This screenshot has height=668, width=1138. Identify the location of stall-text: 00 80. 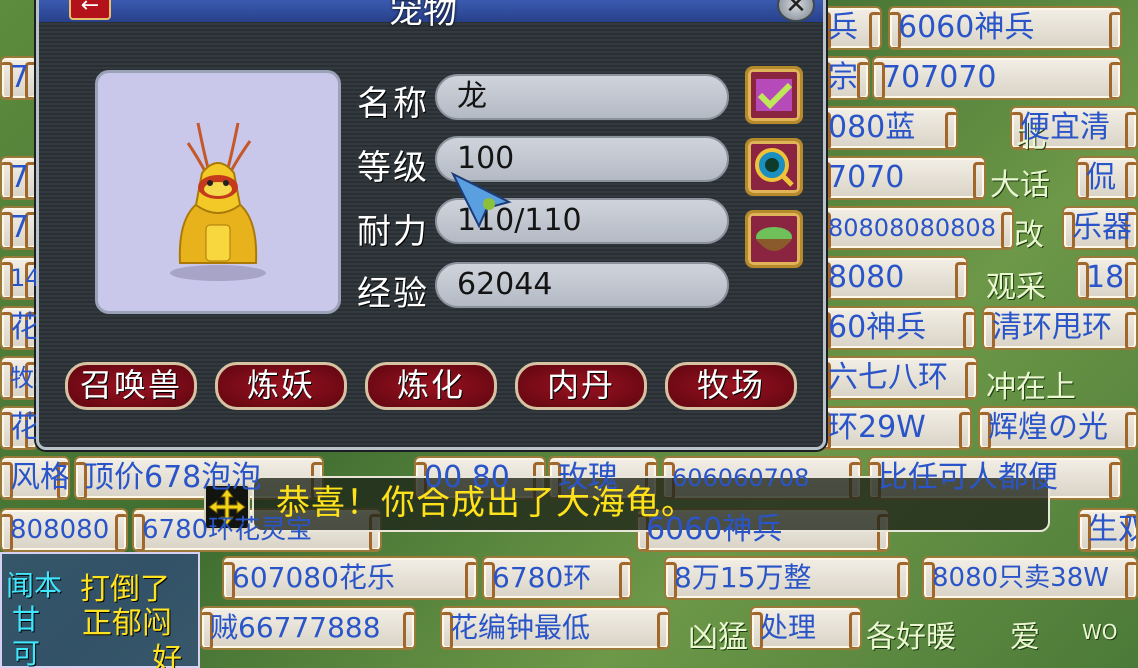
(467, 477).